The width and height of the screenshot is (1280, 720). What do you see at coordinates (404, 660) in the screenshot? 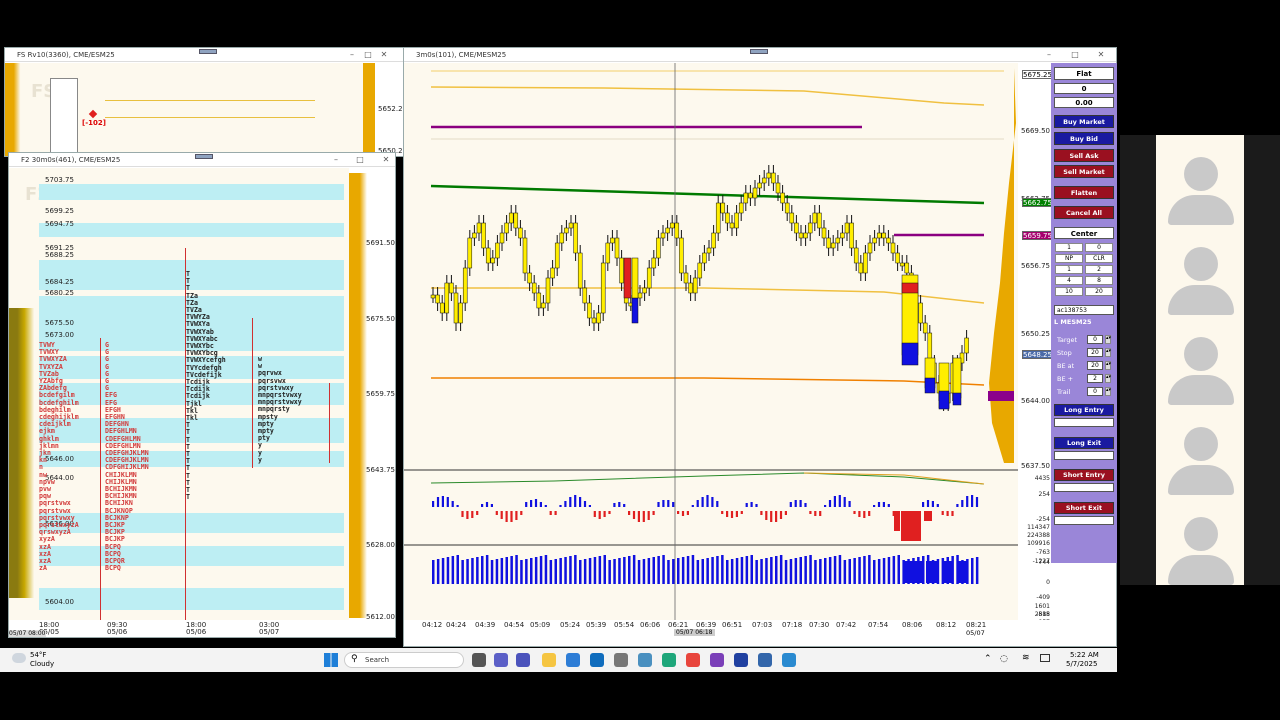
I see `search-box: ⚲ Search` at bounding box center [404, 660].